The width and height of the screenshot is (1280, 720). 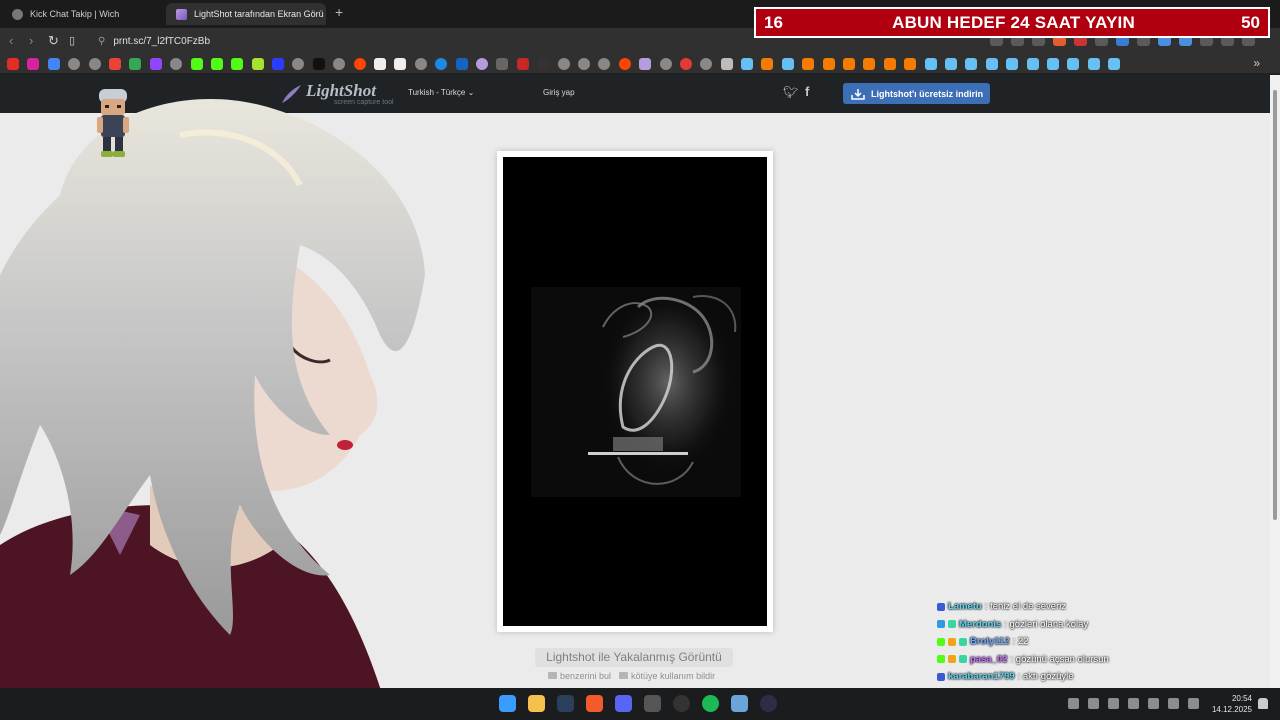 I want to click on reload-icon: ↻, so click(x=53, y=41).